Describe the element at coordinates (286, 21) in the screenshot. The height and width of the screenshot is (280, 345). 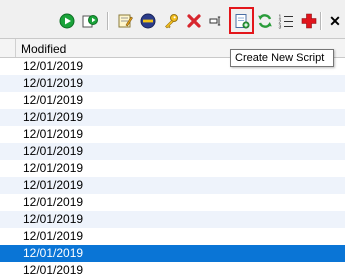
I see `list-icon: 123` at that location.